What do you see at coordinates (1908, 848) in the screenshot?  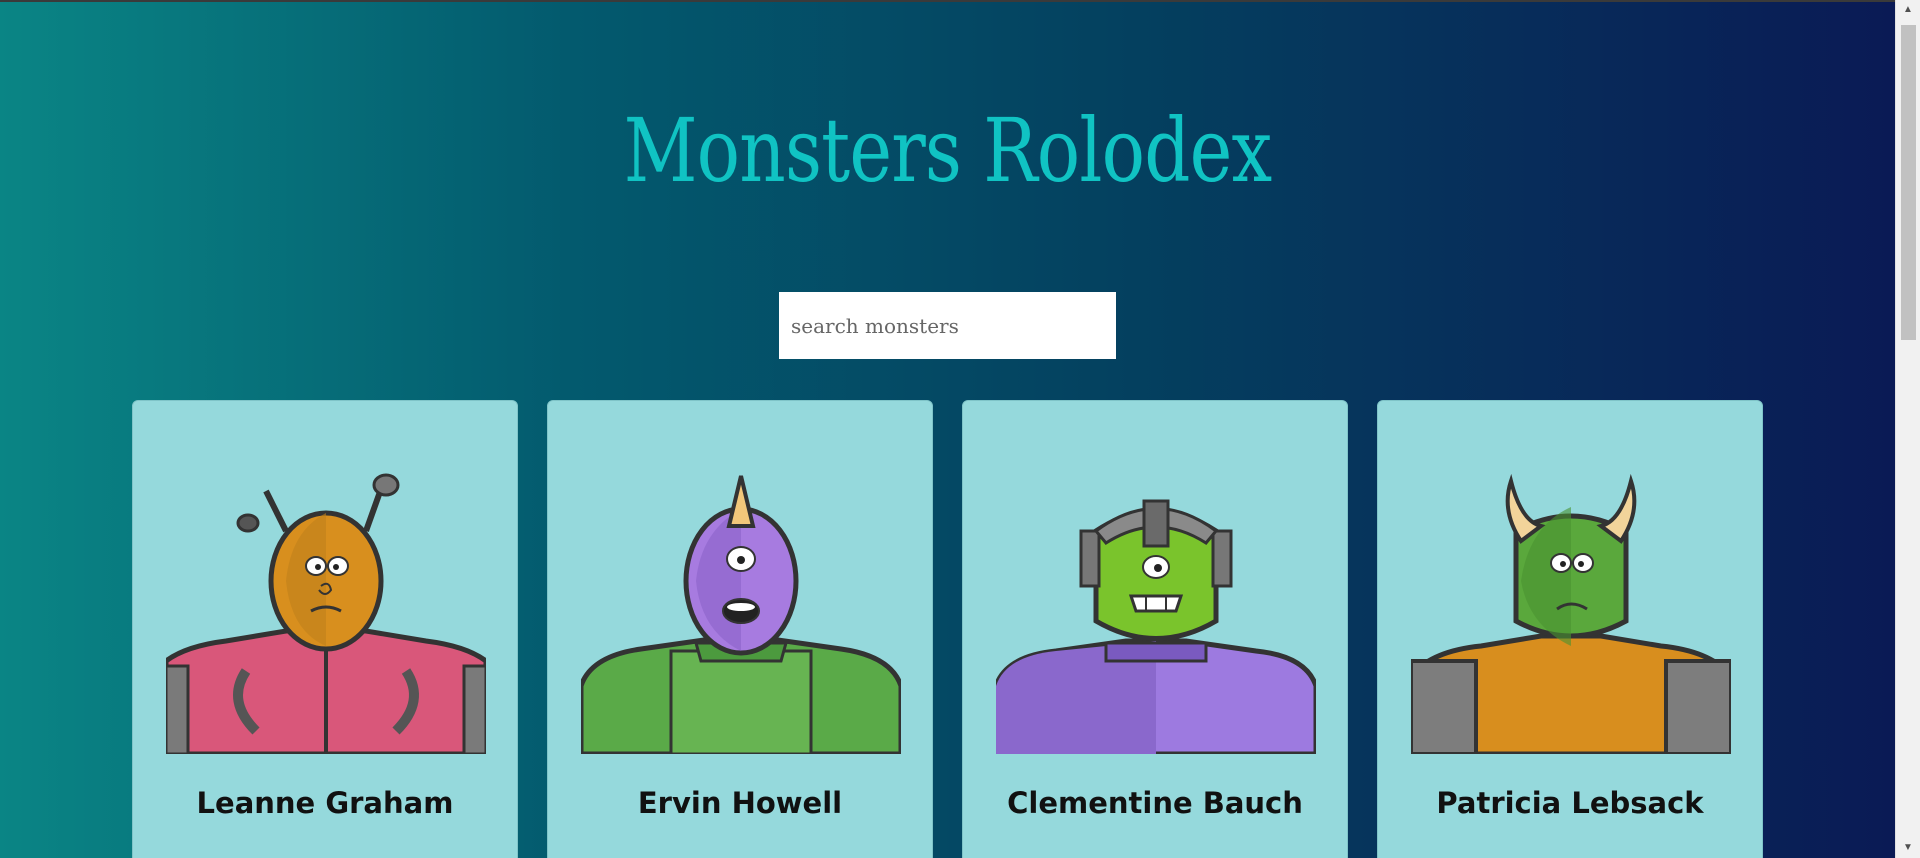 I see `triangle-down-icon: ▼` at bounding box center [1908, 848].